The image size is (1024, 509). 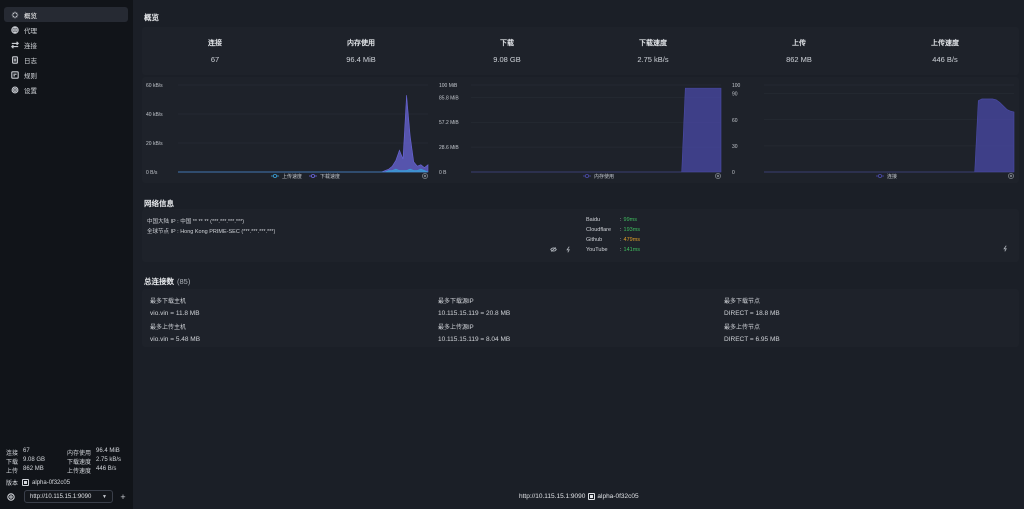 I want to click on footer-version: alpha-0f32c05, so click(x=618, y=496).